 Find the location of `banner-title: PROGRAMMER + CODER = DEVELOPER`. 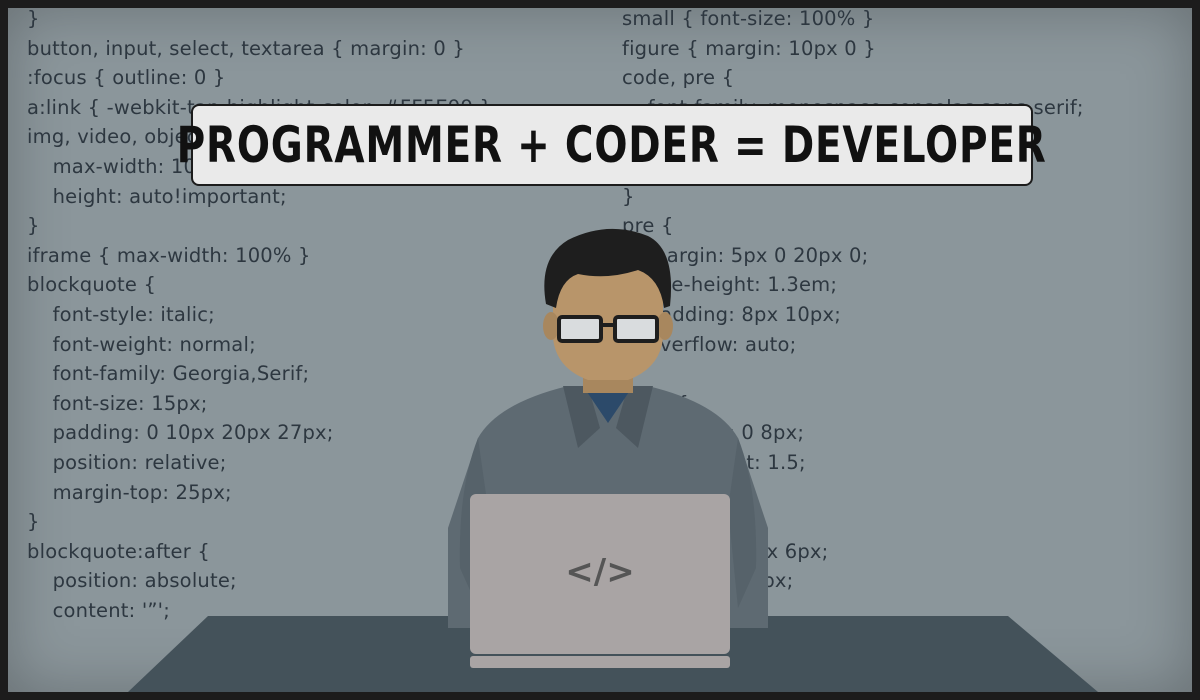

banner-title: PROGRAMMER + CODER = DEVELOPER is located at coordinates (612, 145).